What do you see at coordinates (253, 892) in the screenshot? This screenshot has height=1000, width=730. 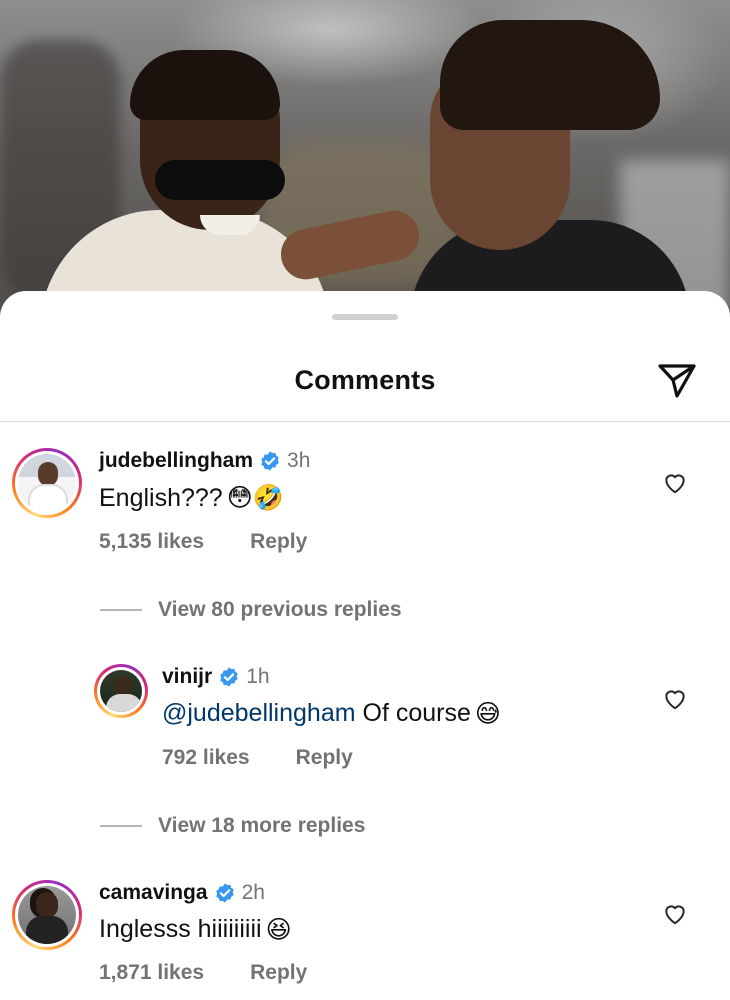 I see `comment-time: 2h` at bounding box center [253, 892].